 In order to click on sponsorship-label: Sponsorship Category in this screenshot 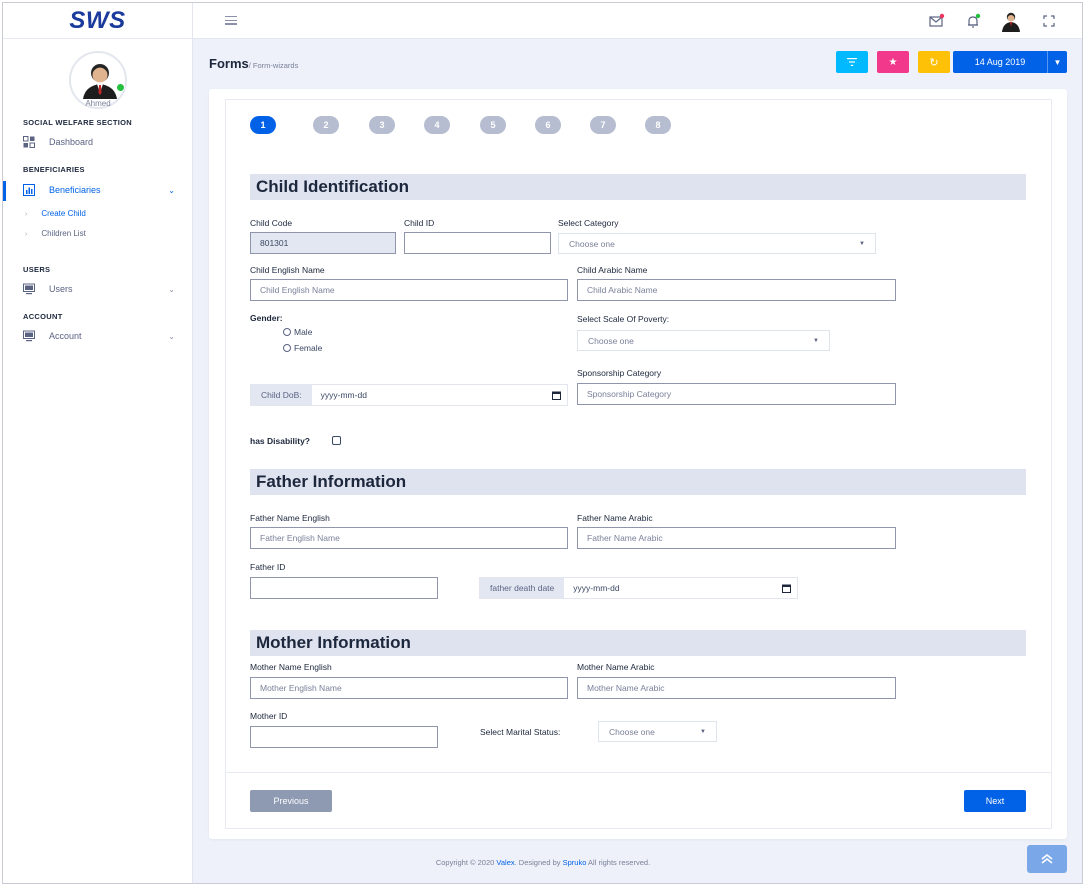, I will do `click(619, 373)`.